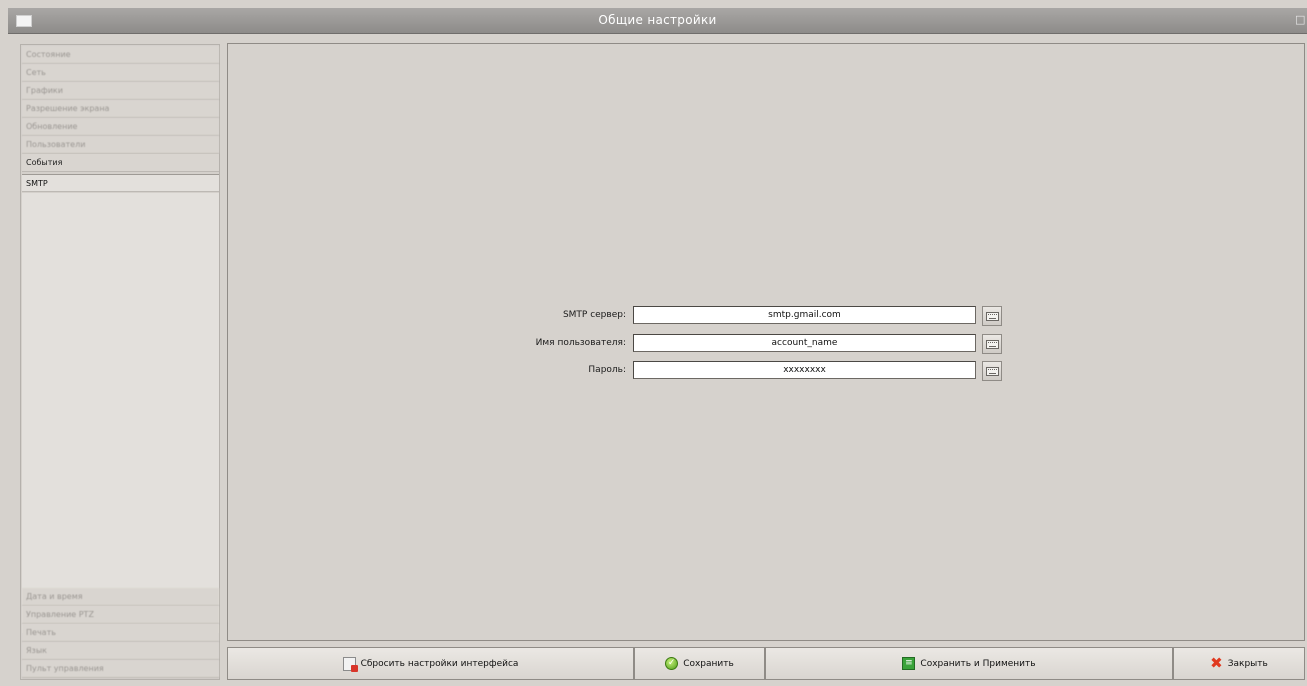 The width and height of the screenshot is (1307, 686). What do you see at coordinates (1300, 19) in the screenshot?
I see `maximize-icon: □` at bounding box center [1300, 19].